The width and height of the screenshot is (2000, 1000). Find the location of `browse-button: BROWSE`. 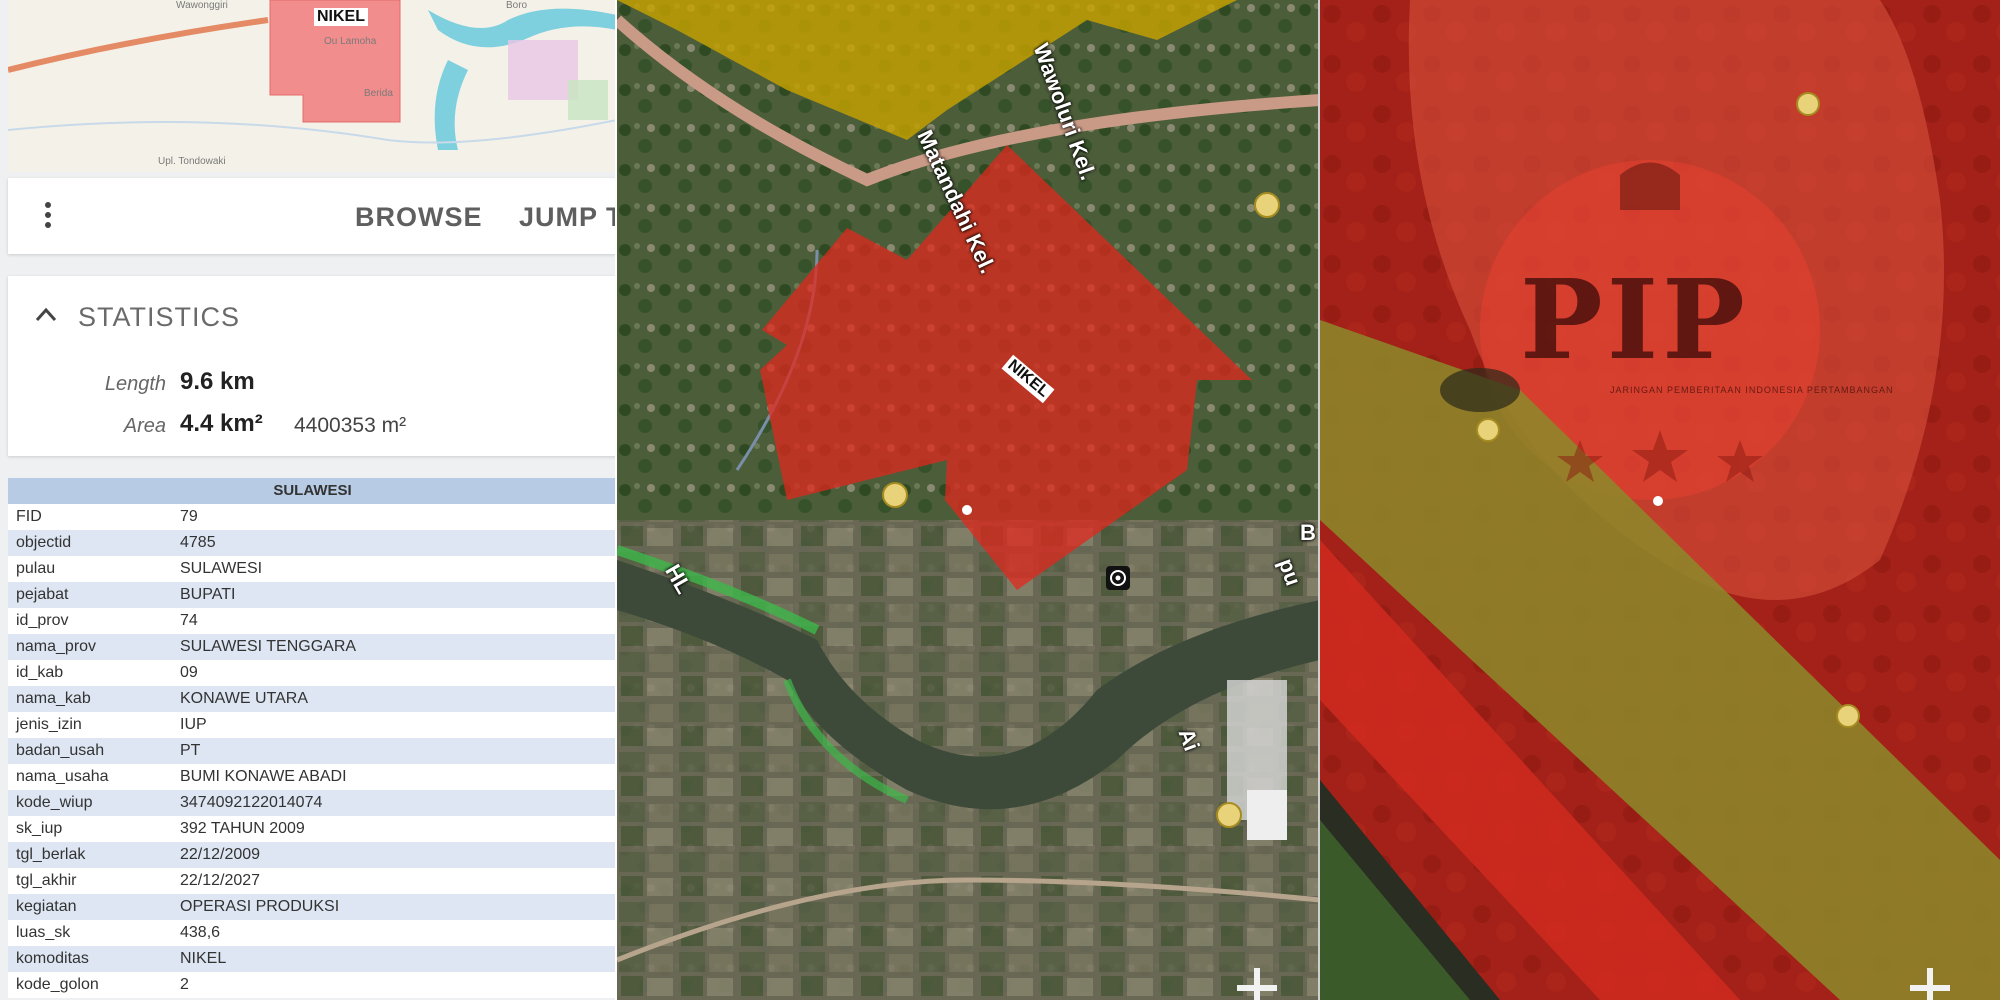

browse-button: BROWSE is located at coordinates (419, 217).